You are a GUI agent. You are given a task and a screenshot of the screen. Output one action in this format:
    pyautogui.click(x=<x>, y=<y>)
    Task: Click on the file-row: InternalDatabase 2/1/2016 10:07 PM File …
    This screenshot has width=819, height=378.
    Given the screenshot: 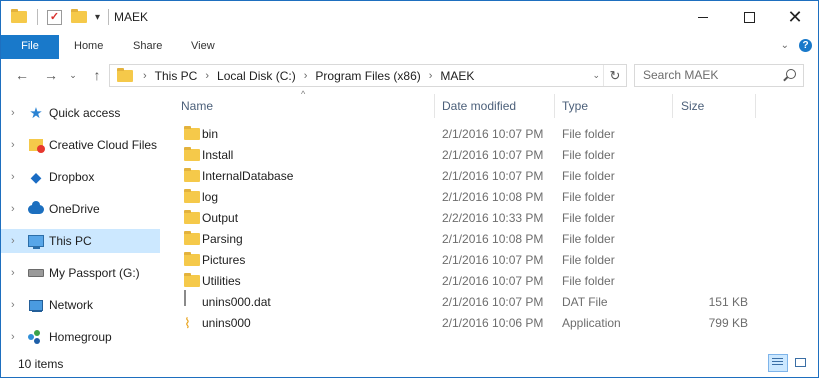 What is the action you would take?
    pyautogui.click(x=463, y=176)
    